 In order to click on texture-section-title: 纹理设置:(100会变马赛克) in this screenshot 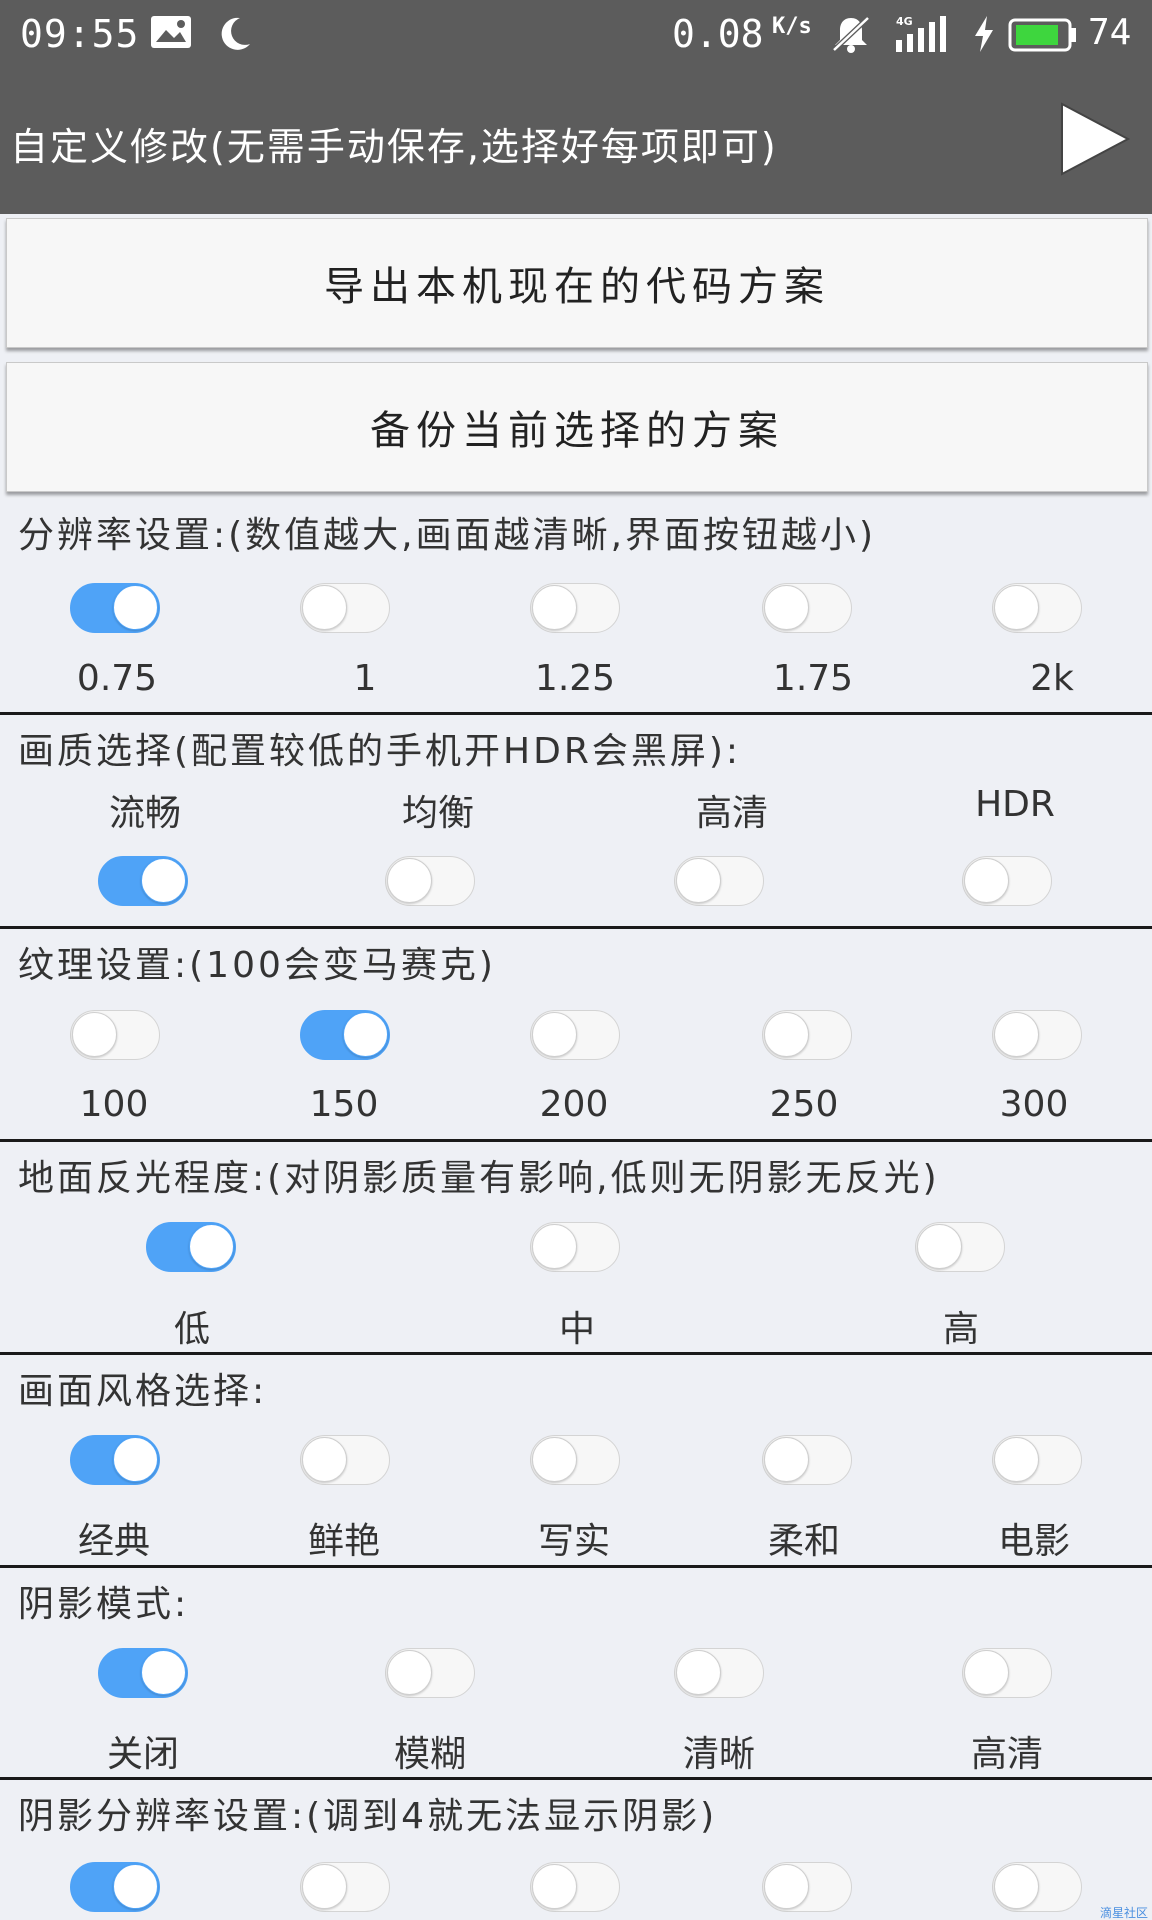, I will do `click(257, 965)`.